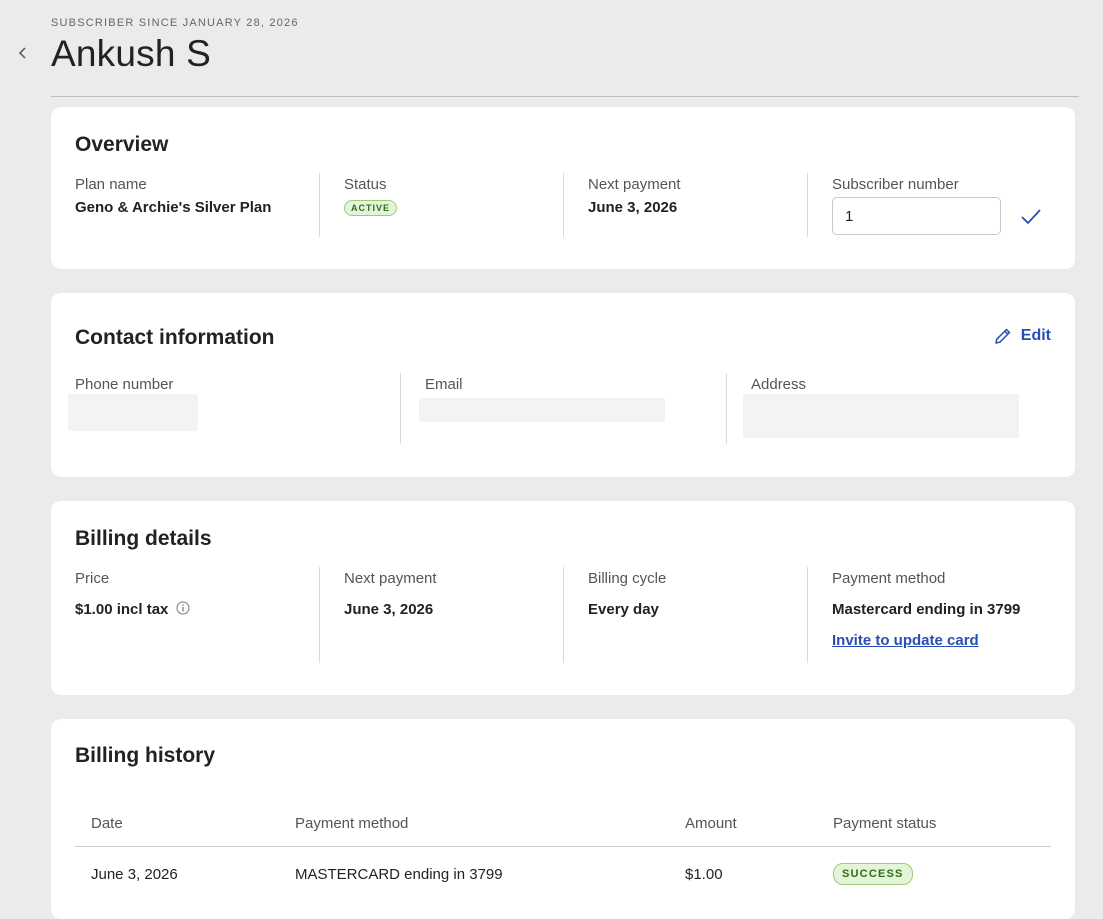  What do you see at coordinates (873, 874) in the screenshot?
I see `status-badge: SUCCESS` at bounding box center [873, 874].